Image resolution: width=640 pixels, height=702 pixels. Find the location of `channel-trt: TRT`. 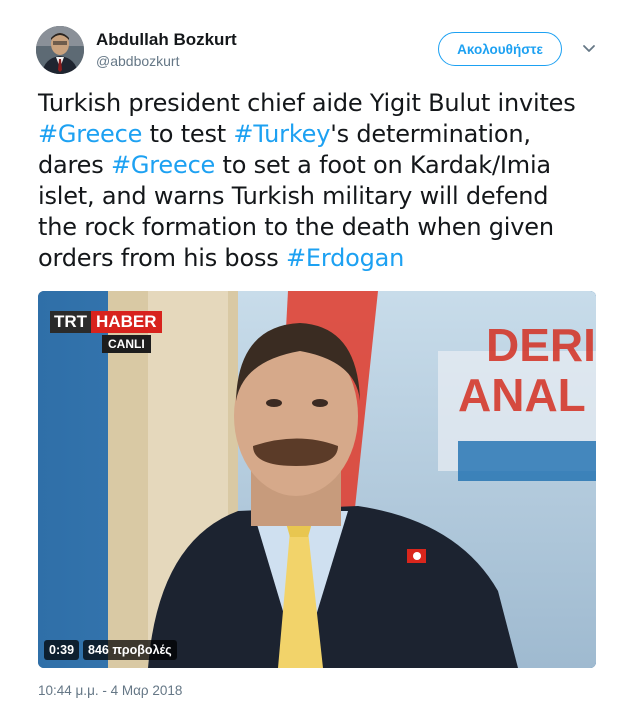

channel-trt: TRT is located at coordinates (71, 322).